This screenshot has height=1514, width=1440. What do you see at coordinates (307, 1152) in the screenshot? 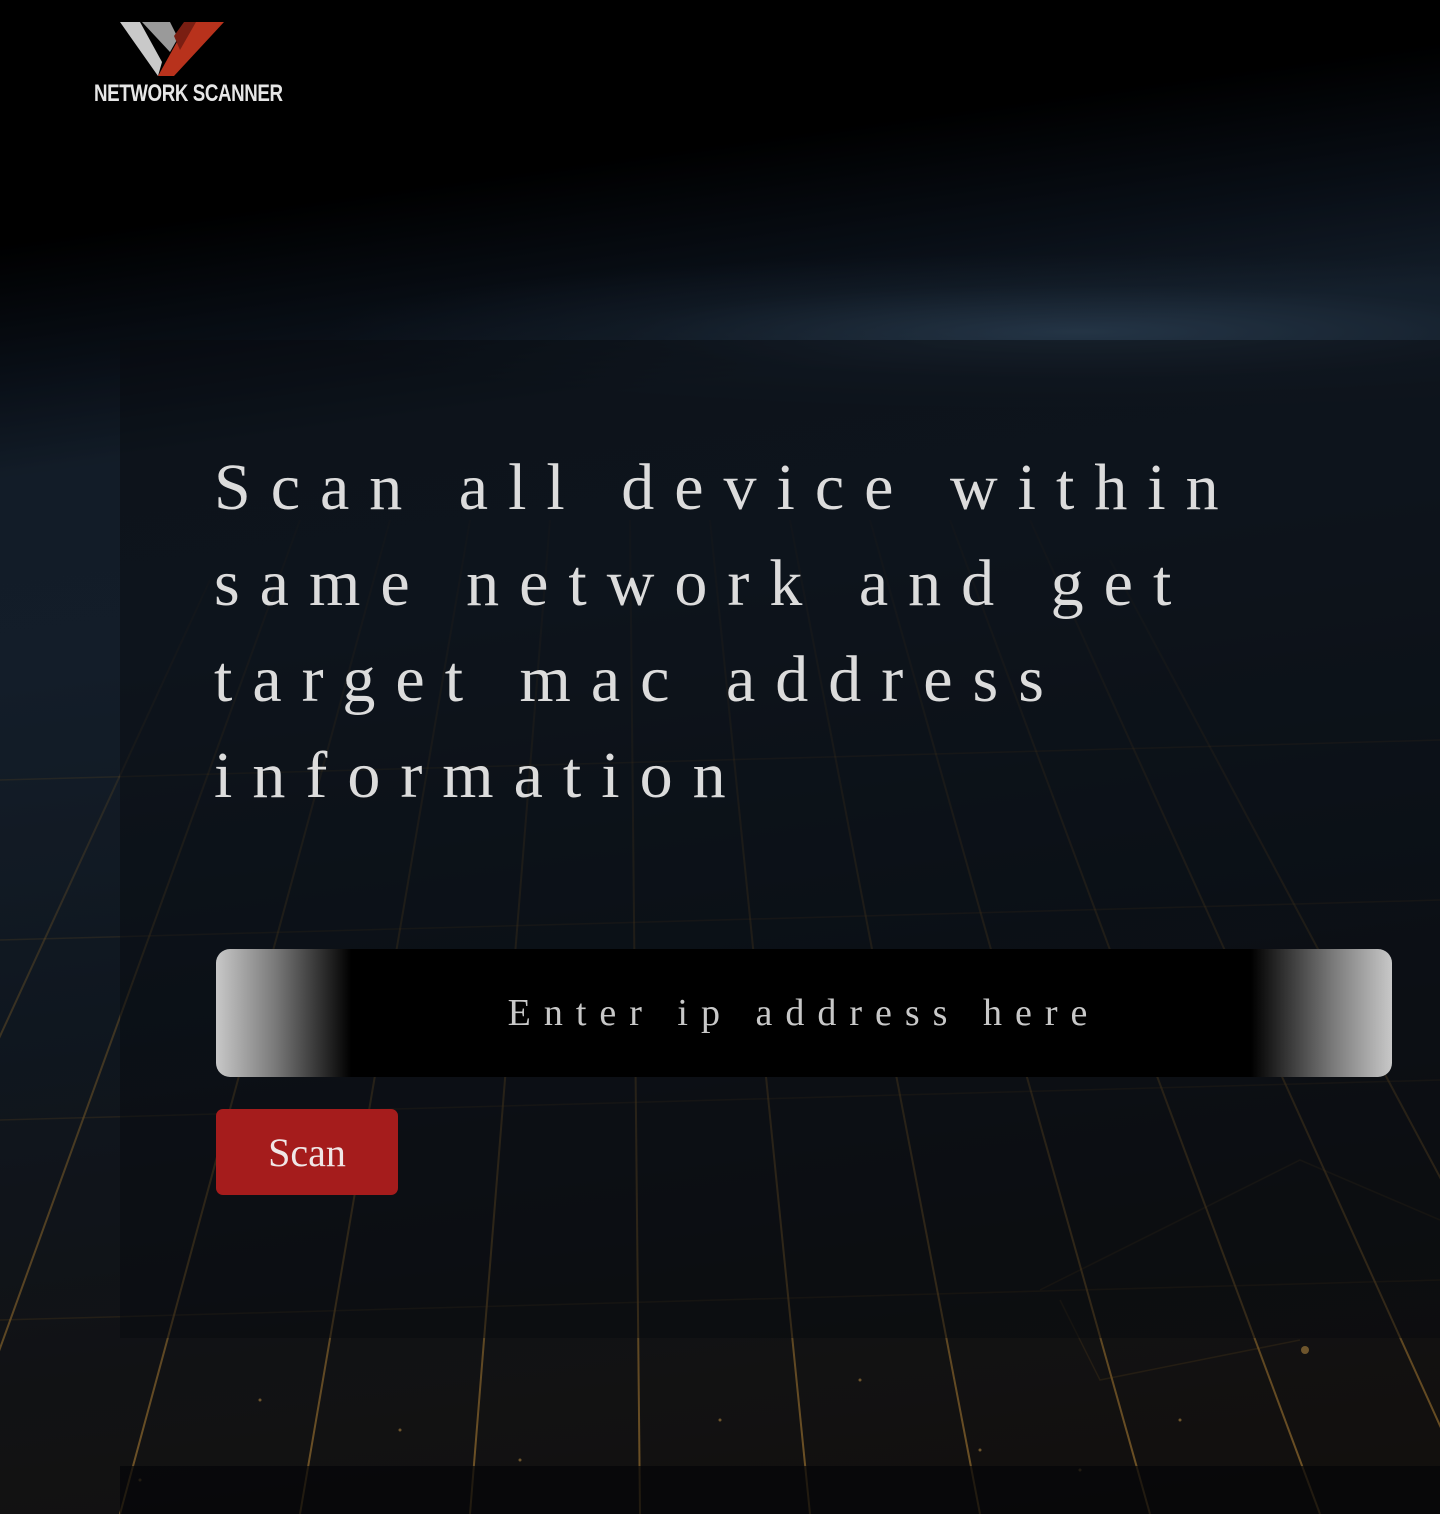
I see `scan-button: Scan` at bounding box center [307, 1152].